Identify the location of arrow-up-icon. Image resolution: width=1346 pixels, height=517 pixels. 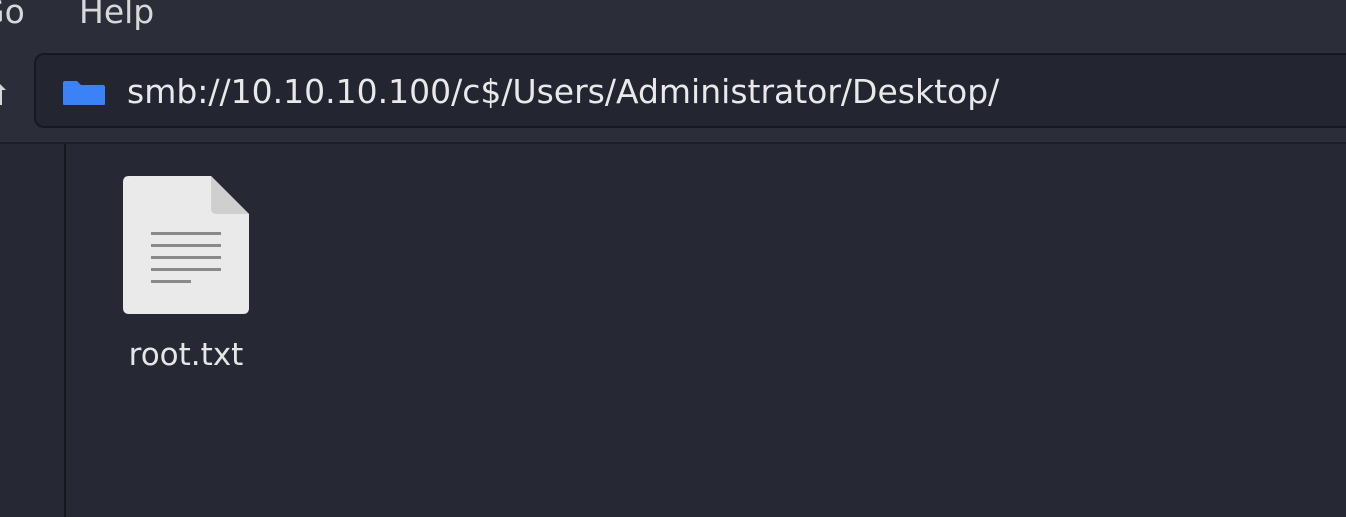
(3, 94).